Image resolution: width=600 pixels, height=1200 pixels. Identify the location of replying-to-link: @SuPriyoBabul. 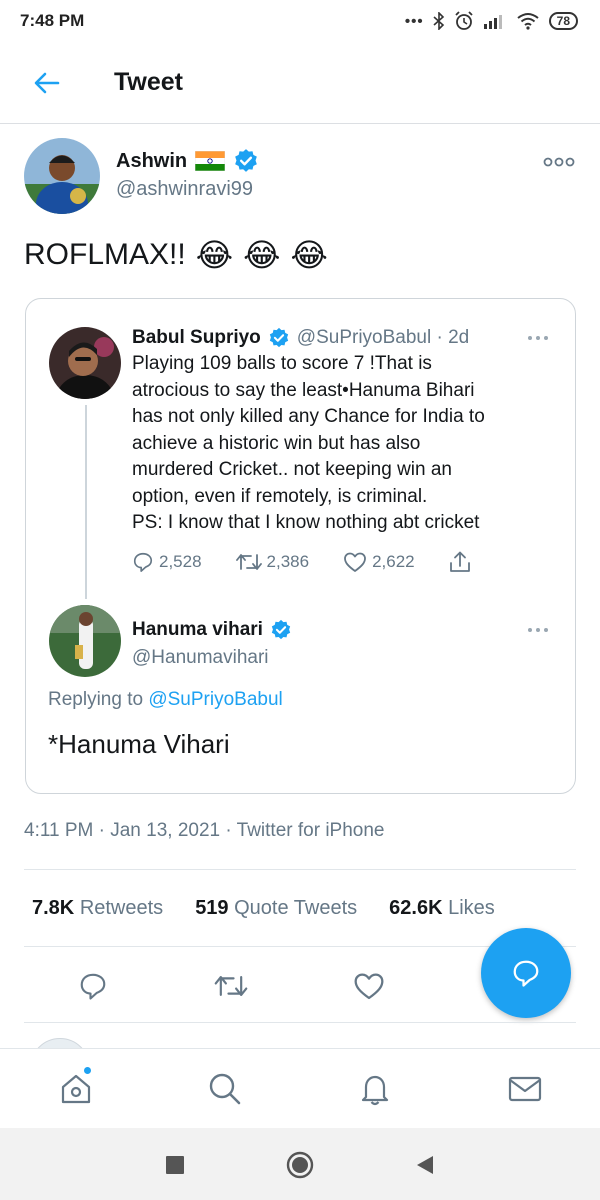
(215, 699).